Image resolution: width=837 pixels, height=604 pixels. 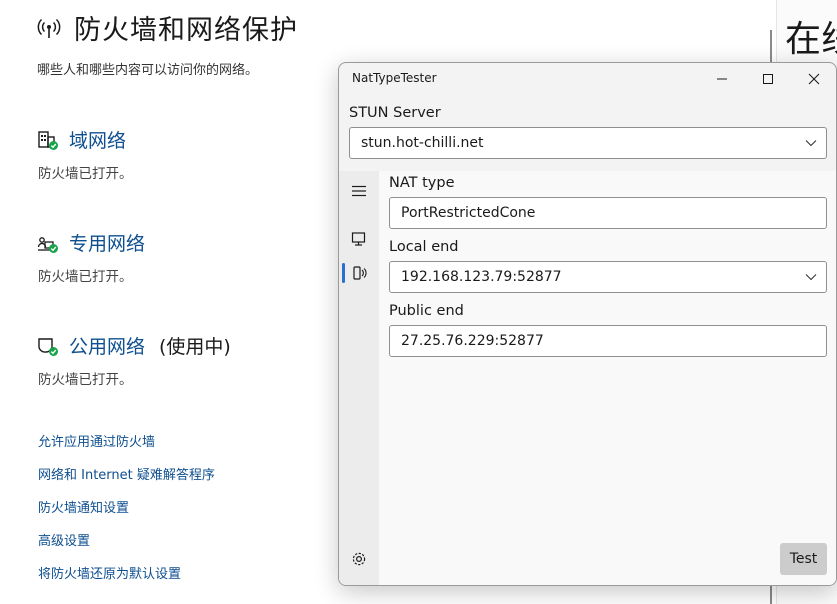 I want to click on minimize-icon, so click(x=722, y=79).